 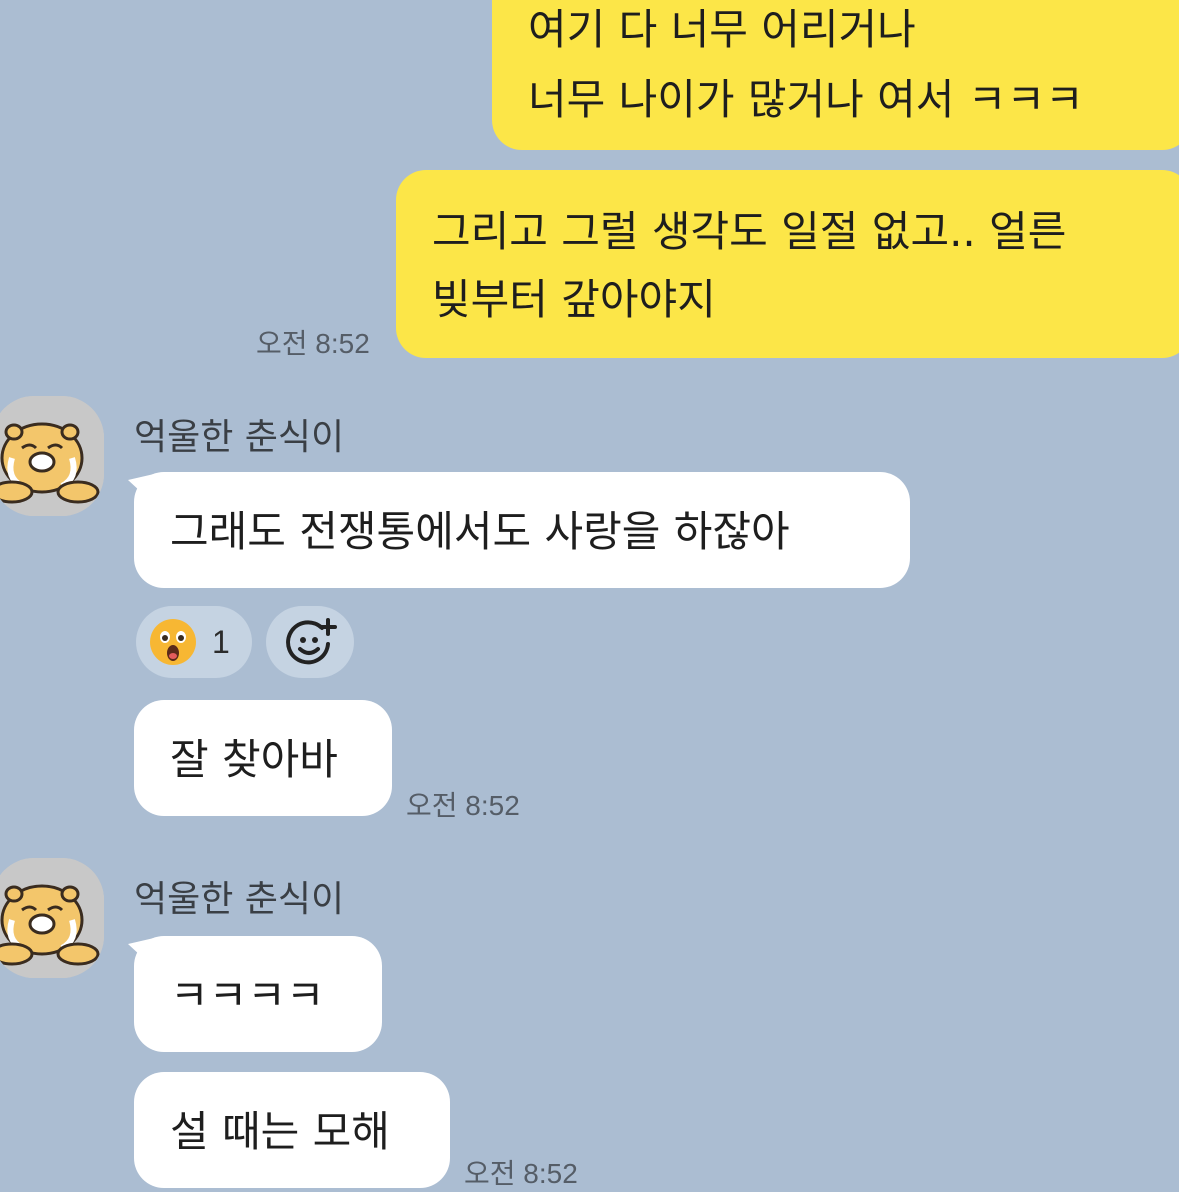 I want to click on add-reaction-button, so click(x=310, y=642).